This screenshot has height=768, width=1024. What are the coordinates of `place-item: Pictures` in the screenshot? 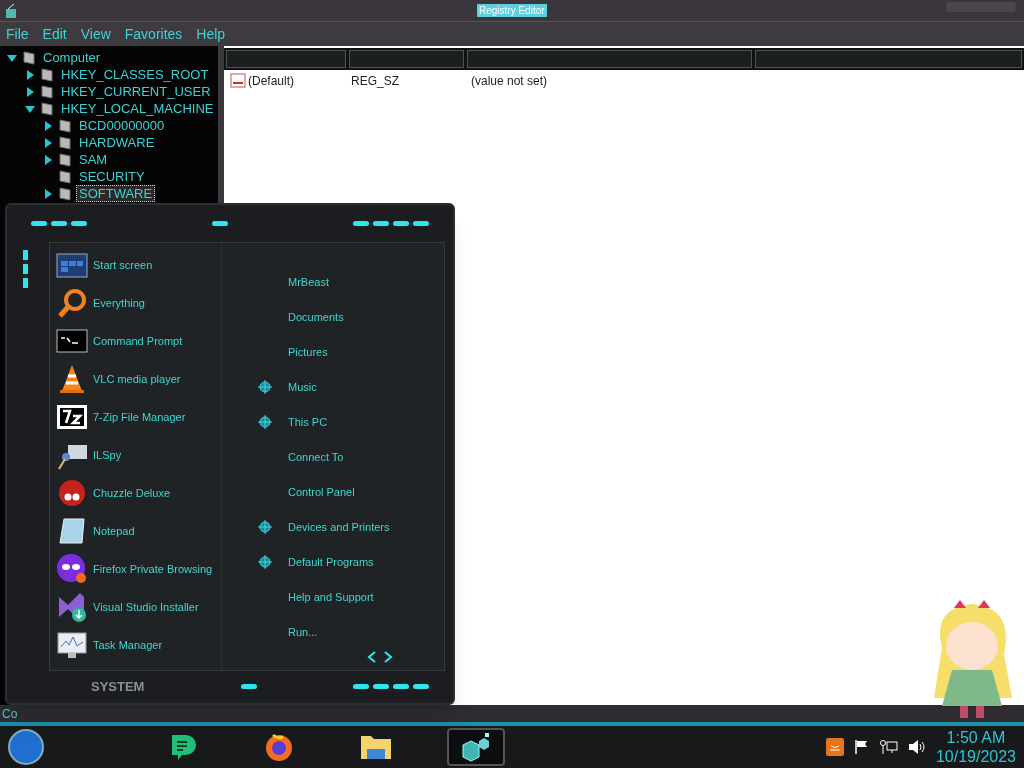 It's located at (308, 352).